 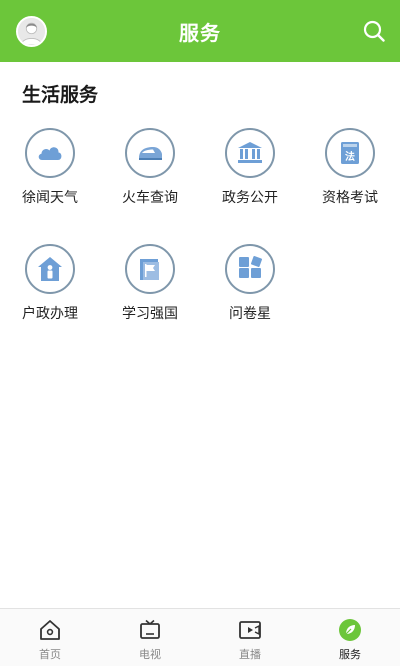 I want to click on page-title: 服务, so click(x=200, y=32).